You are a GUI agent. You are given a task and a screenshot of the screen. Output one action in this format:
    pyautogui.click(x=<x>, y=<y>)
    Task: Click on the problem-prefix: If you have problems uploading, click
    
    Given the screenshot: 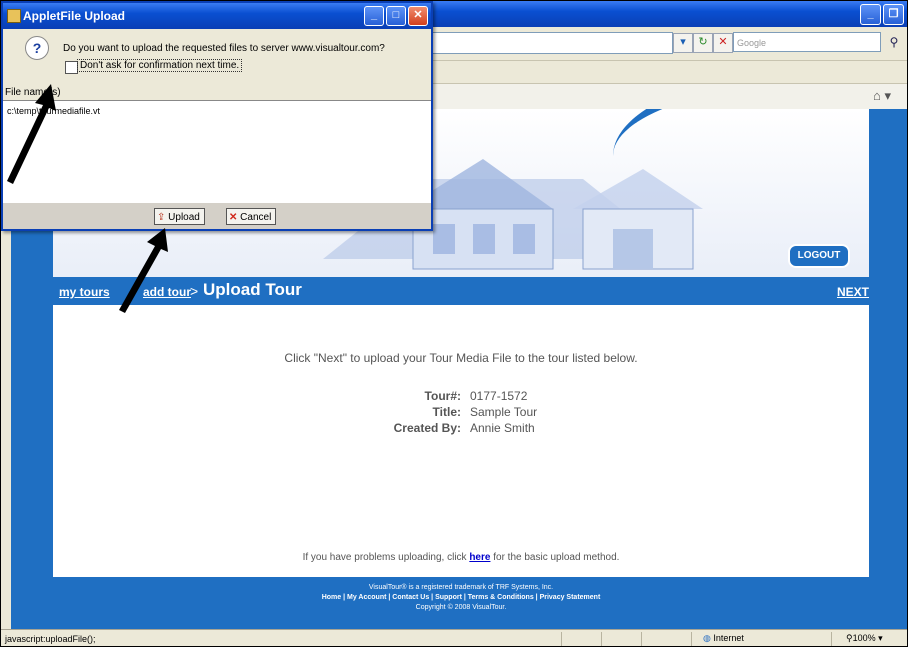 What is the action you would take?
    pyautogui.click(x=386, y=557)
    